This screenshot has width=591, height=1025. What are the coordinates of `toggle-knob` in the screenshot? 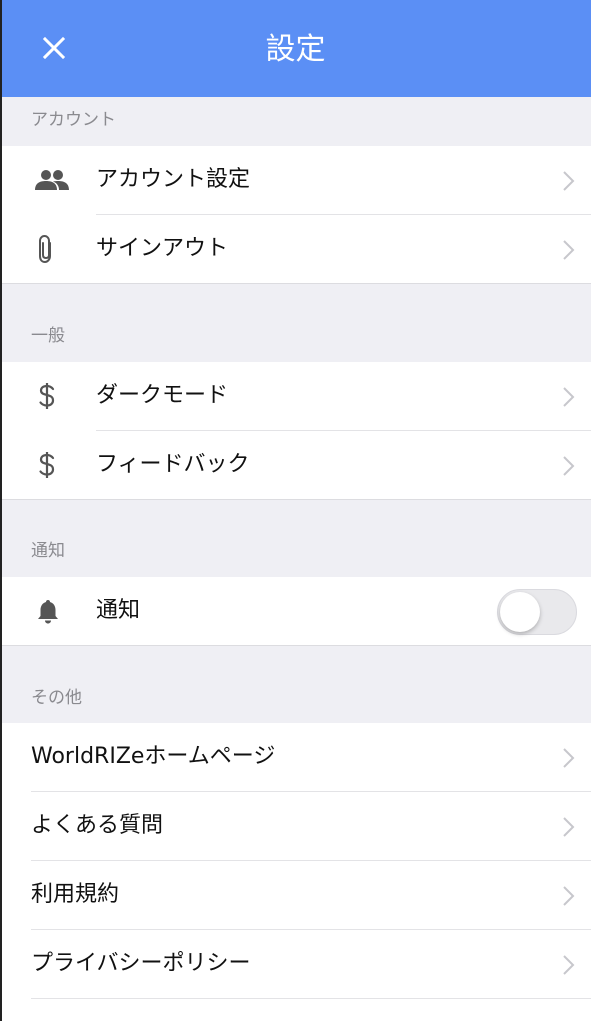 It's located at (520, 612).